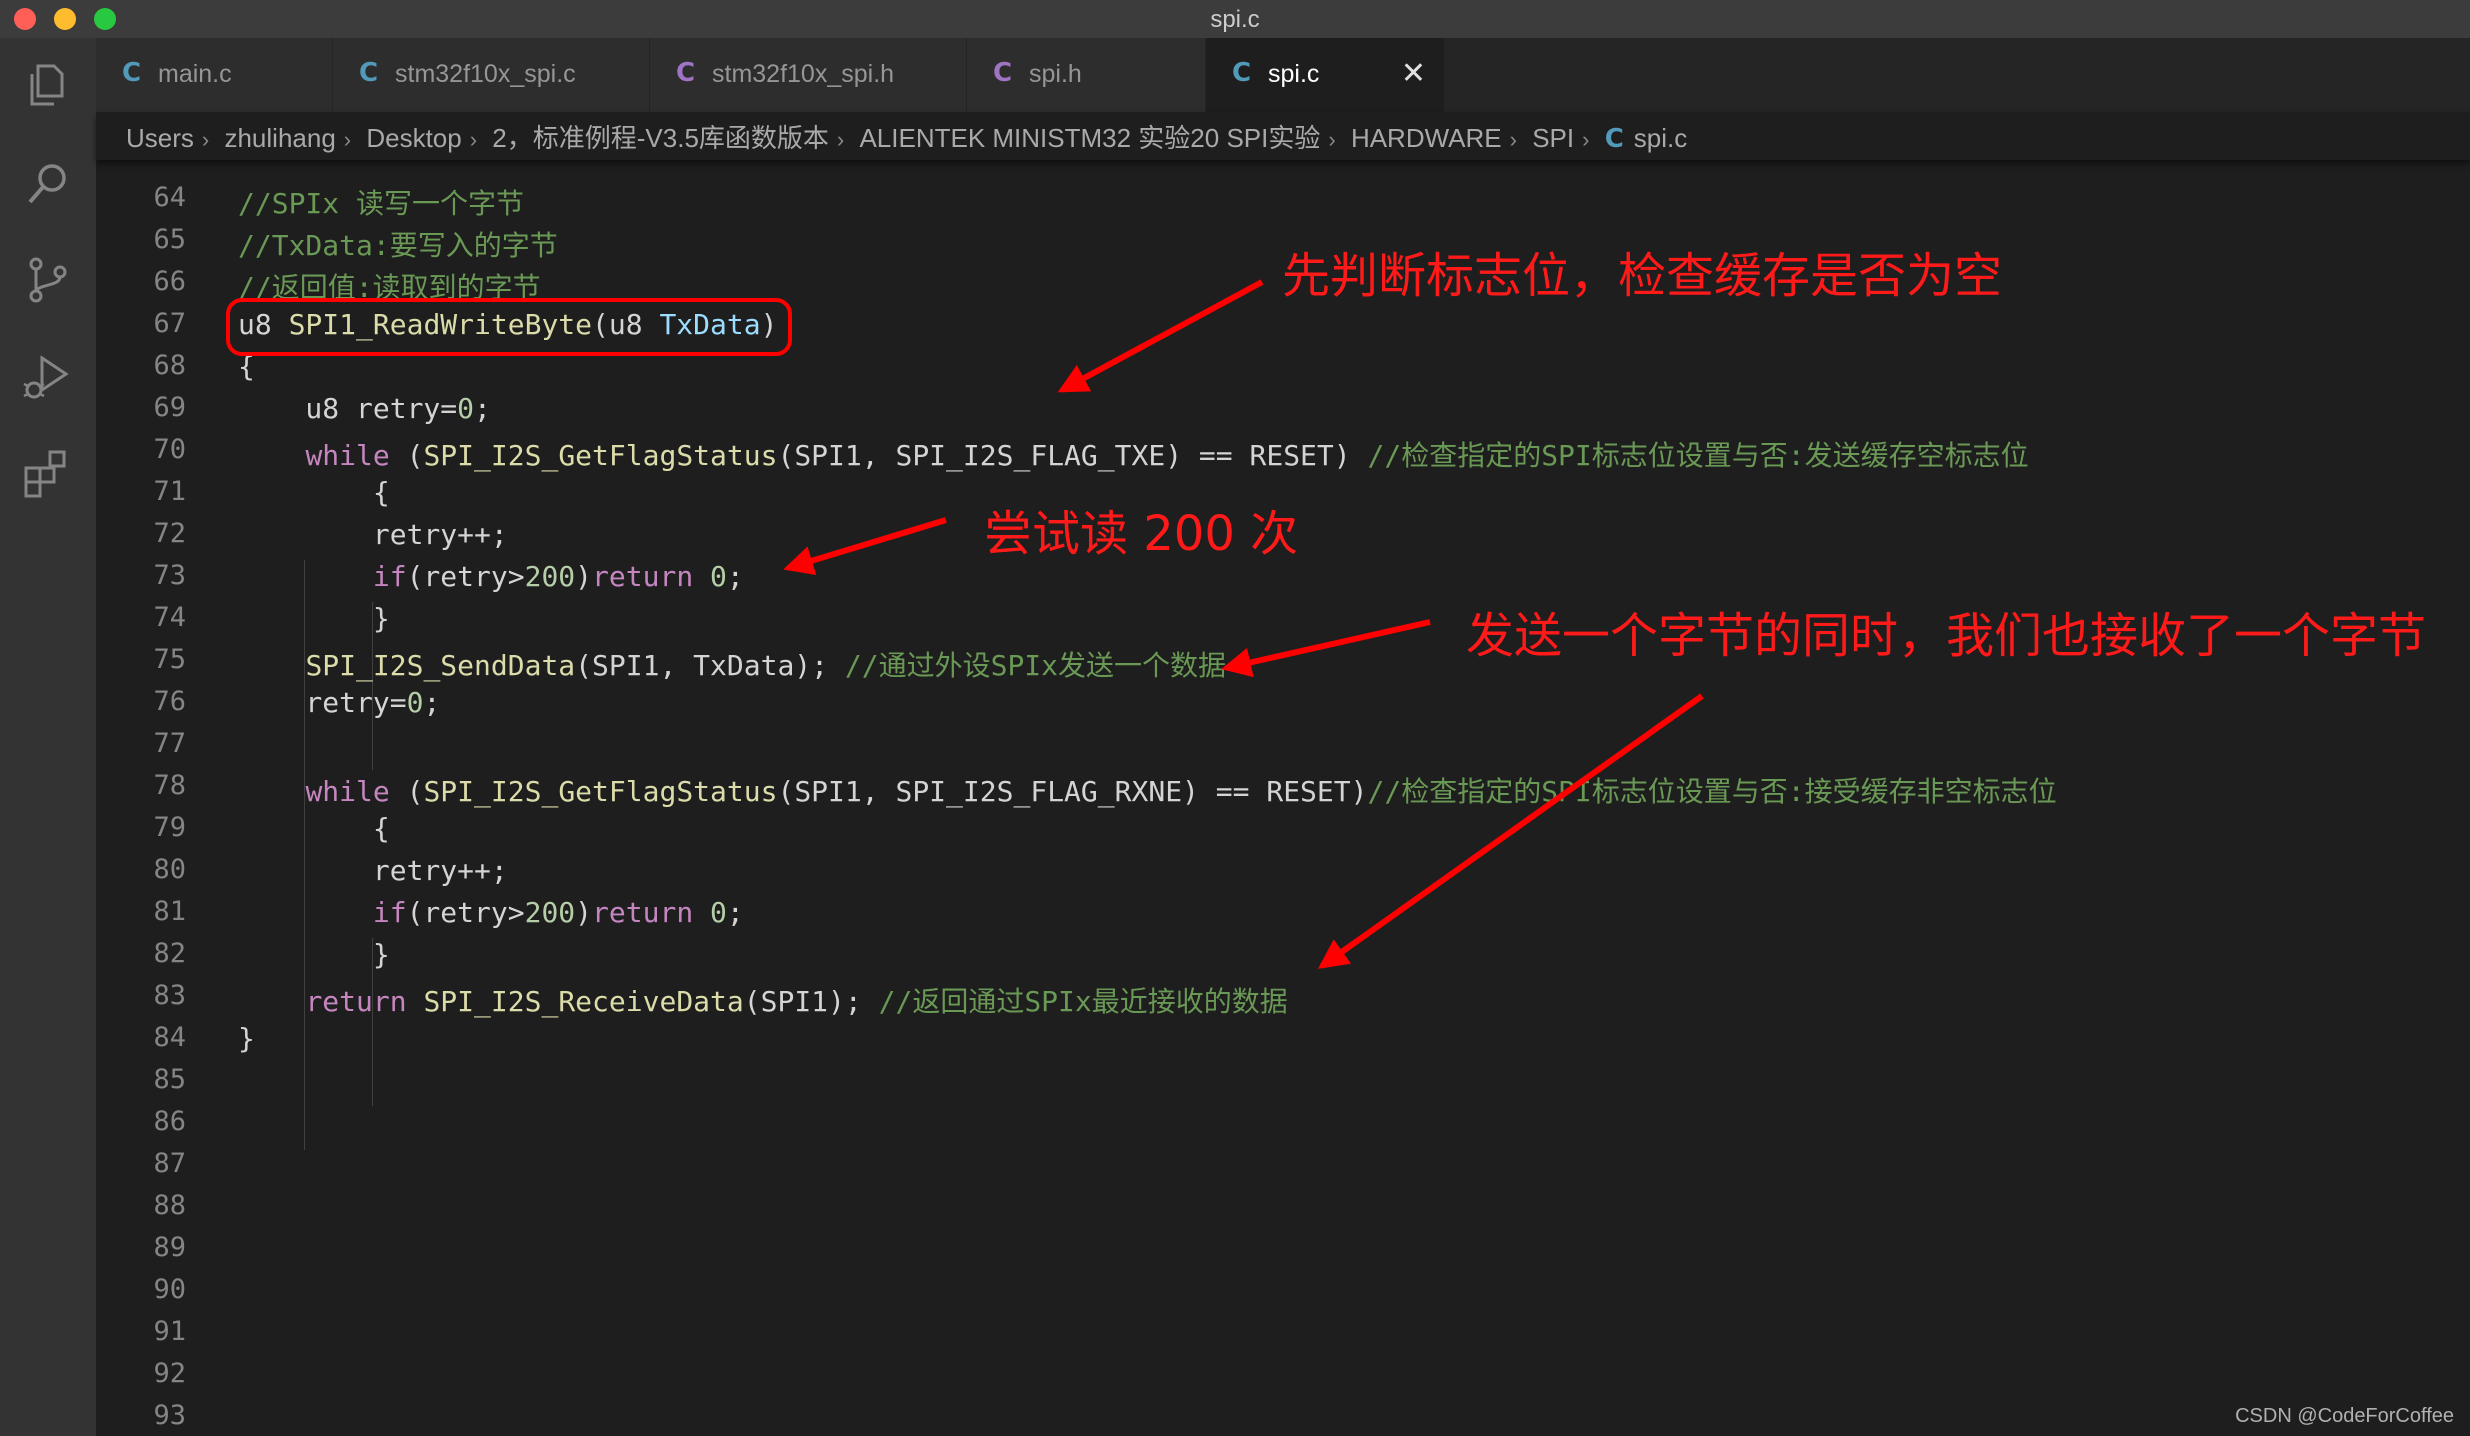 This screenshot has height=1436, width=2470. What do you see at coordinates (1510, 831) in the screenshot?
I see `arrow-receive` at bounding box center [1510, 831].